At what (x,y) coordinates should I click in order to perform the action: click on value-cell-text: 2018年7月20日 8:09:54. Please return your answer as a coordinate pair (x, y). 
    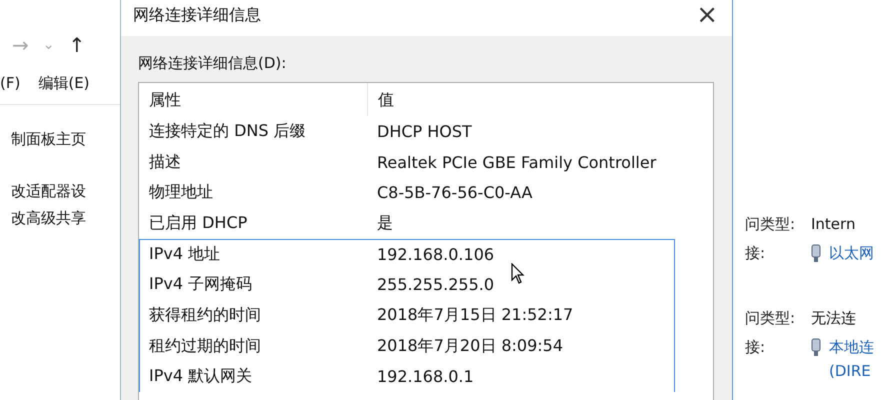
    Looking at the image, I should click on (470, 346).